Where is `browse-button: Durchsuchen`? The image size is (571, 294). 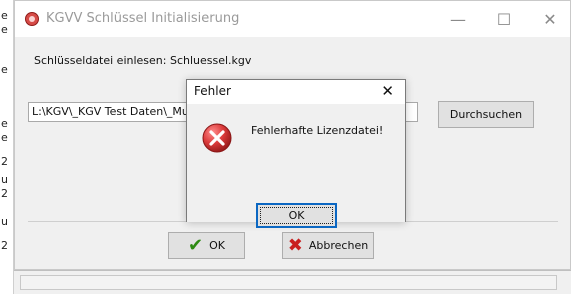 browse-button: Durchsuchen is located at coordinates (486, 114).